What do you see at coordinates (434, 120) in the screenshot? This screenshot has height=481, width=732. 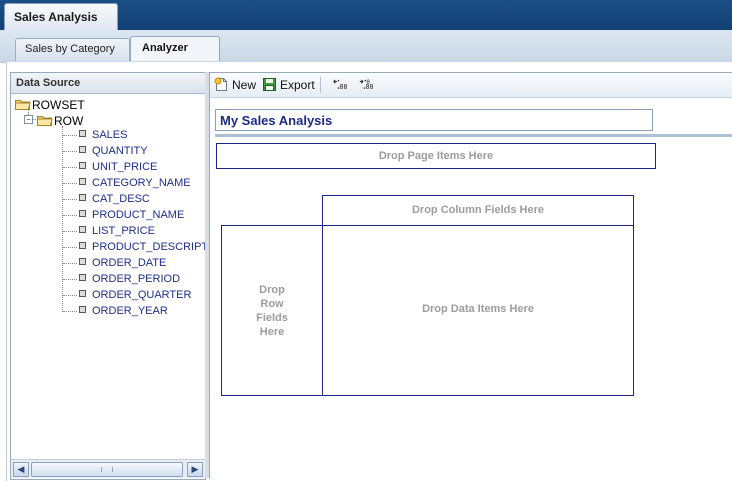 I see `analysis-title-field: My Sales Analysis` at bounding box center [434, 120].